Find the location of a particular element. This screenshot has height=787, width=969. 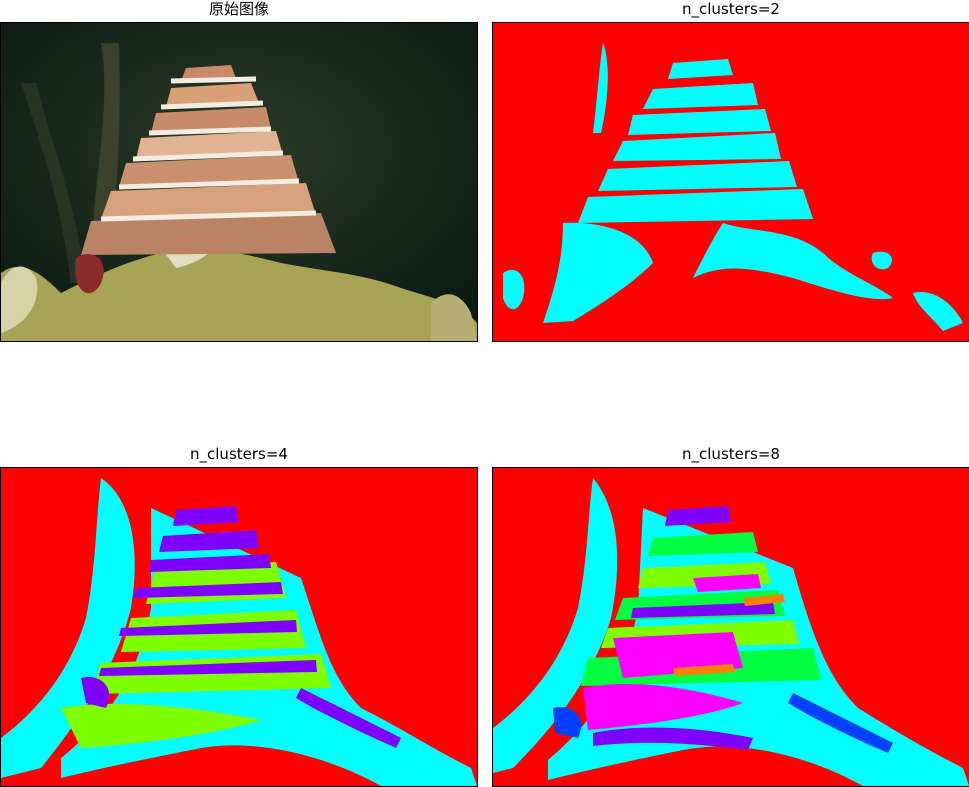

panel-title-k4: n_clusters=4 is located at coordinates (239, 454).